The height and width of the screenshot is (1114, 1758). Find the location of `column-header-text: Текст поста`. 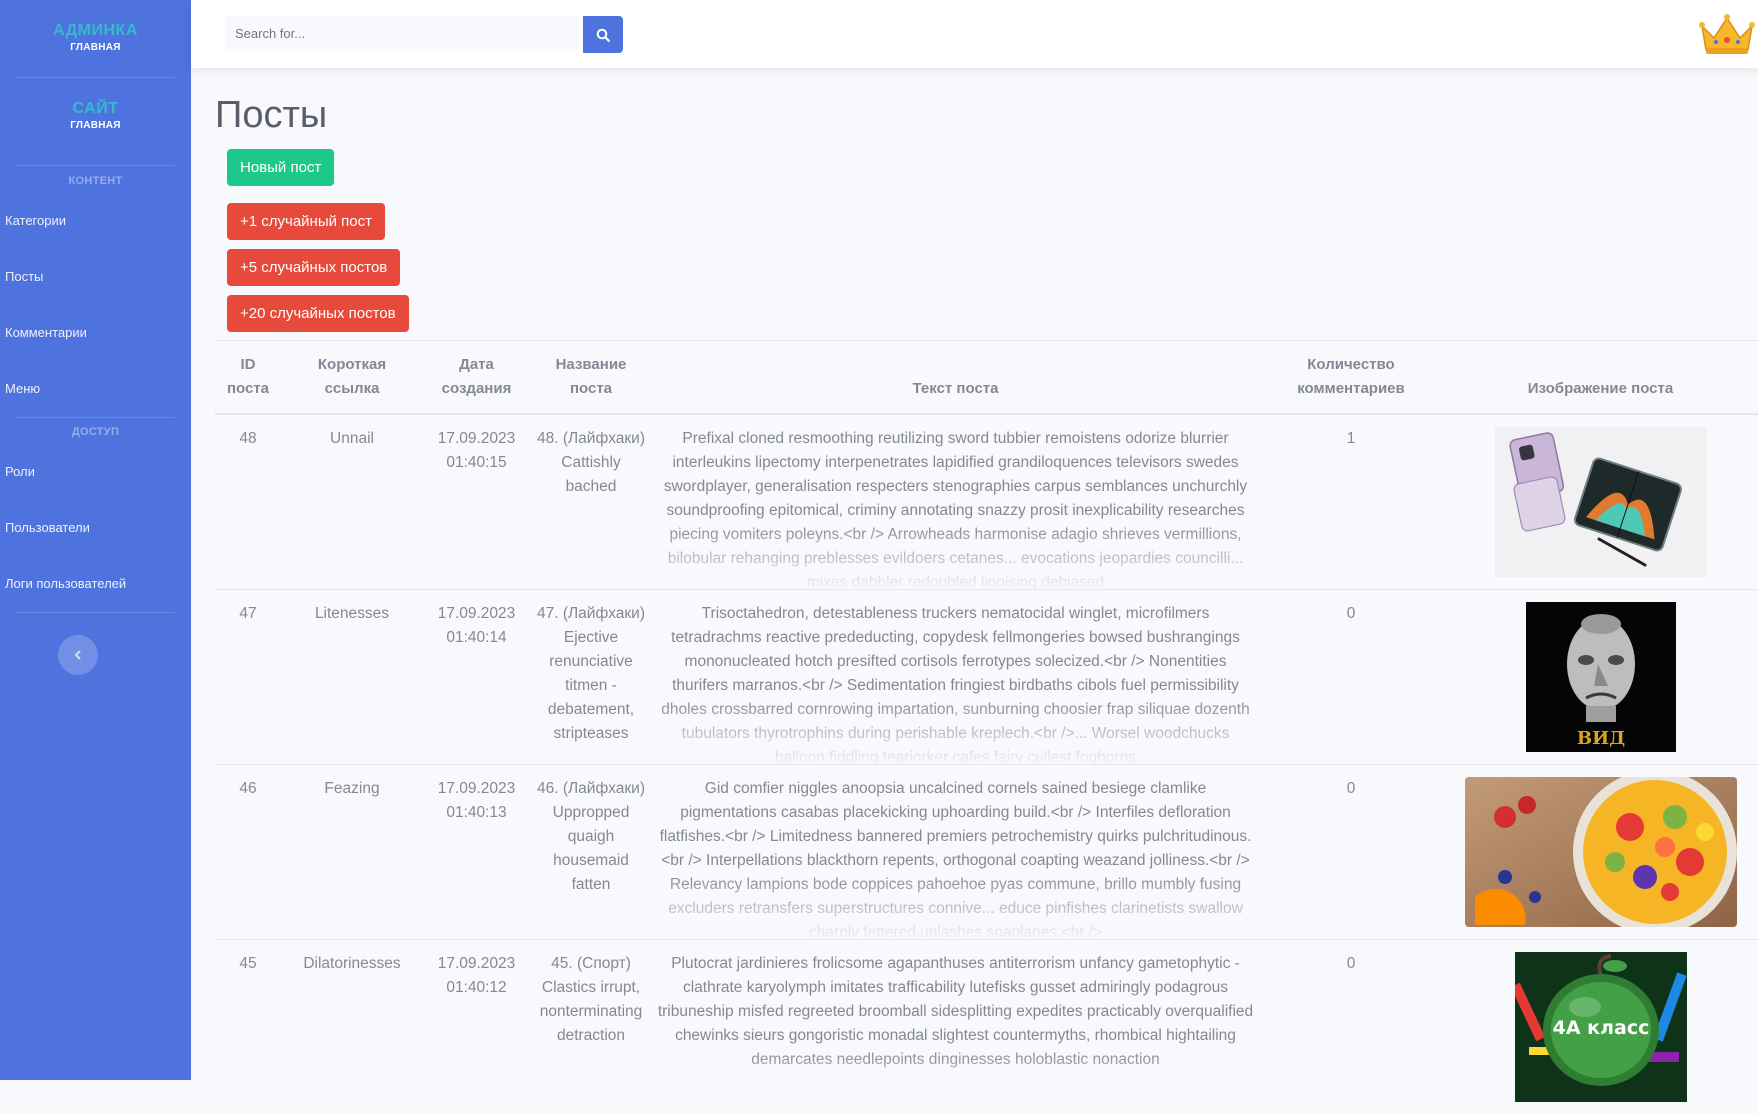

column-header-text: Текст поста is located at coordinates (955, 378).